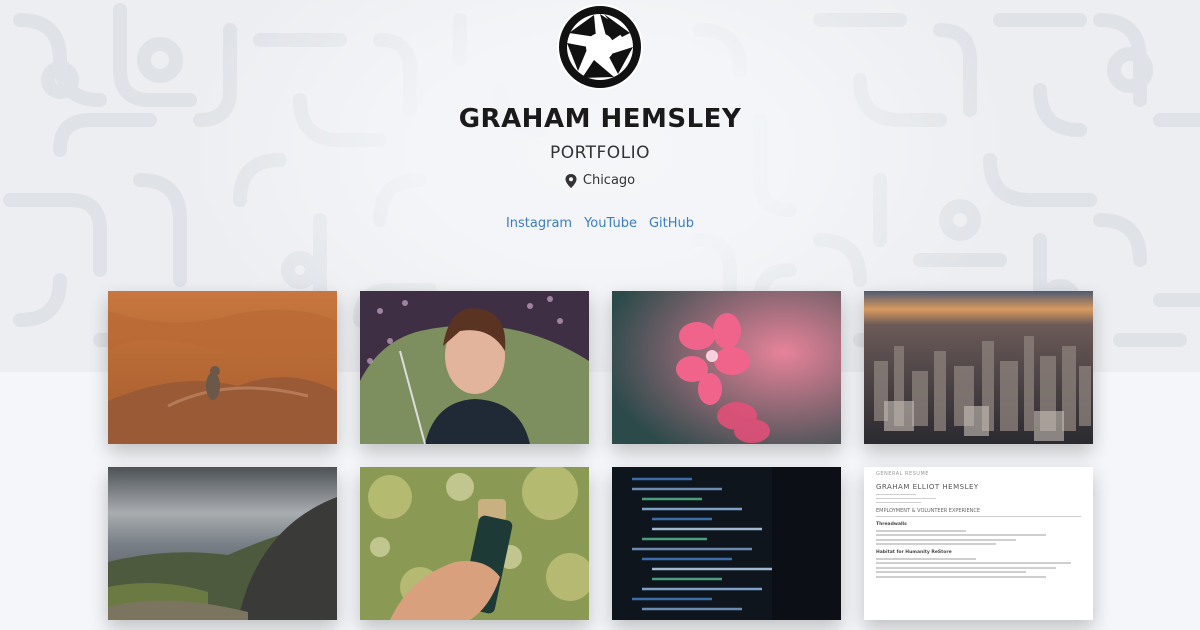 The image size is (1200, 630). I want to click on instagram-link: Instagram, so click(539, 223).